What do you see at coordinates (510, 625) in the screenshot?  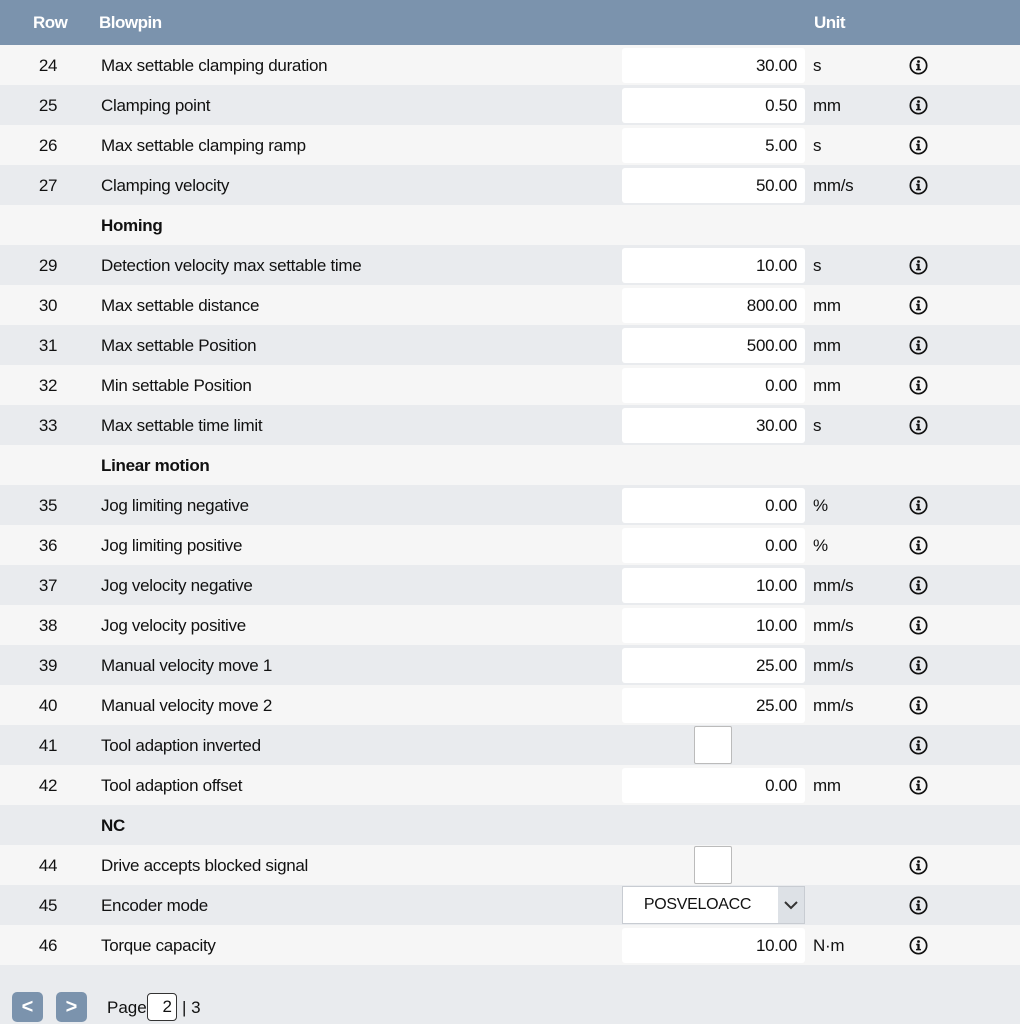 I see `table-row: 38 Jog velocity positive 10.00 mm/s` at bounding box center [510, 625].